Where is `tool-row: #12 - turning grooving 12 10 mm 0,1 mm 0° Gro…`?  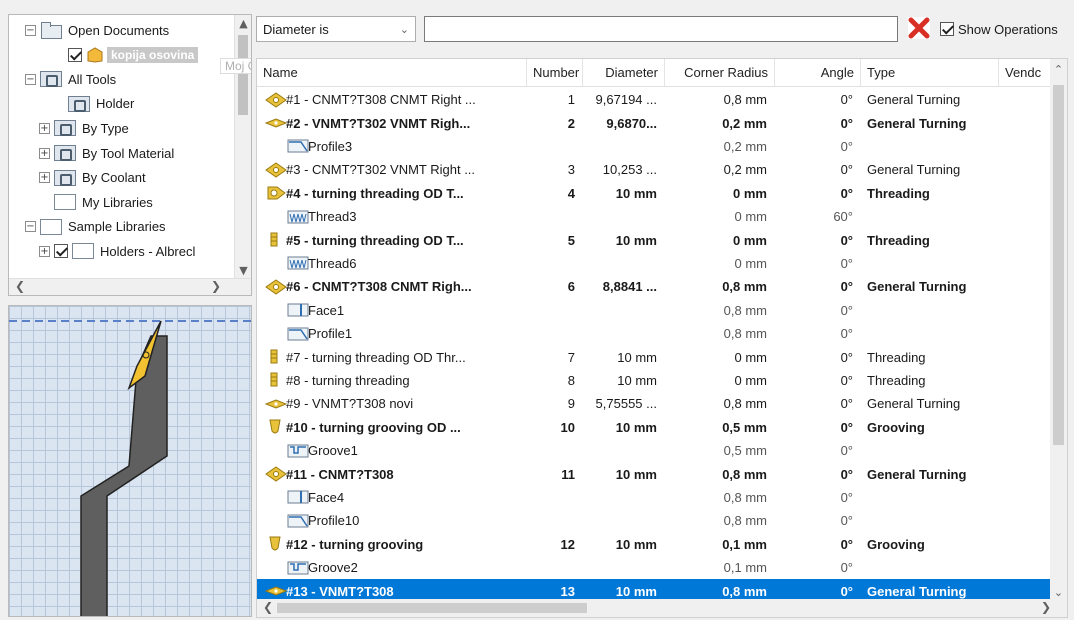 tool-row: #12 - turning grooving 12 10 mm 0,1 mm 0° Gro… is located at coordinates (654, 544).